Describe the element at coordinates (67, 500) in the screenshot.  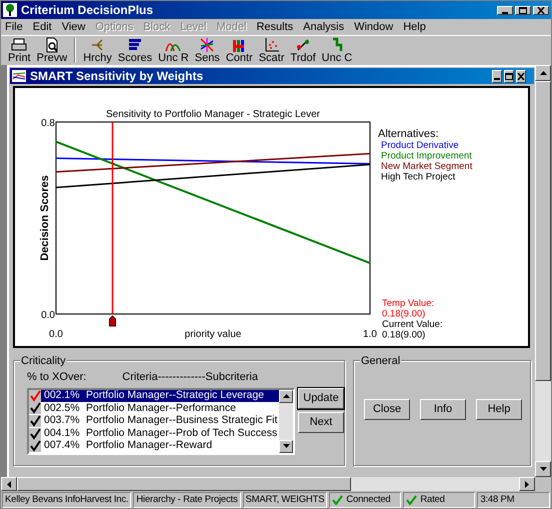
I see `status-pane: Kelley Bevans InfoHarvest Inc.` at that location.